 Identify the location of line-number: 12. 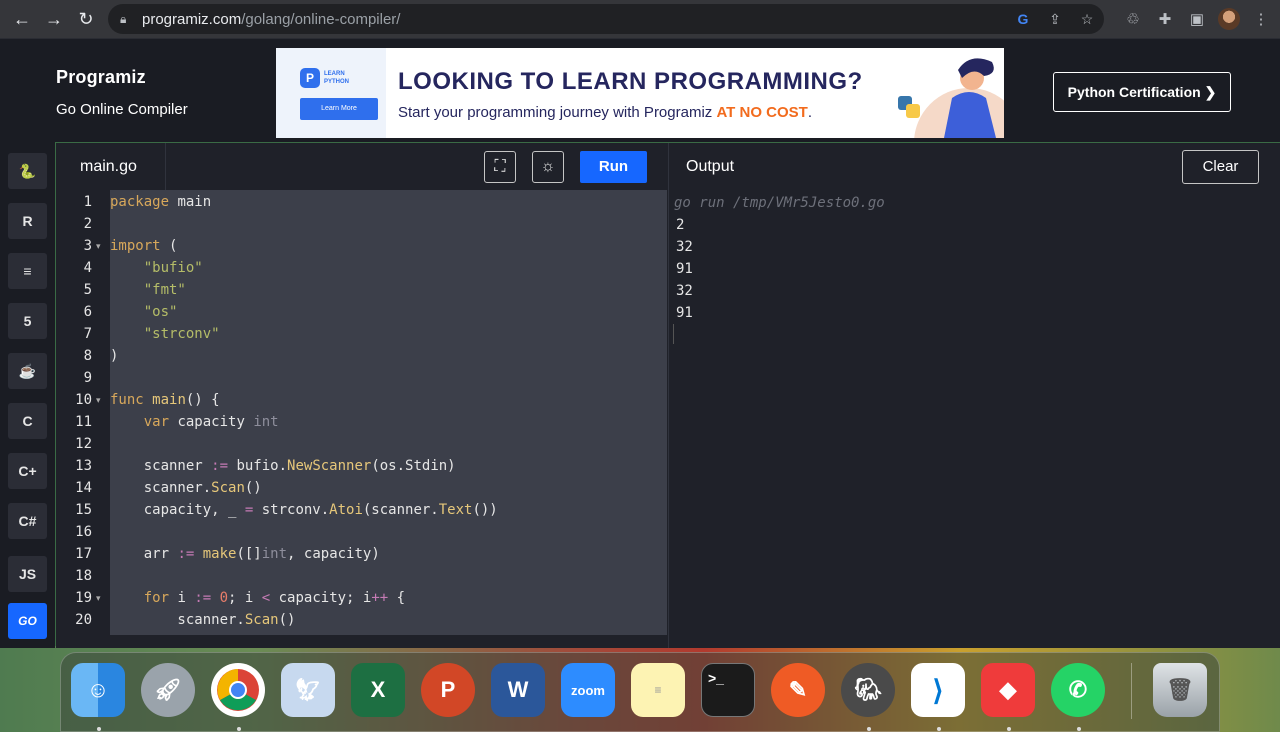
(83, 444).